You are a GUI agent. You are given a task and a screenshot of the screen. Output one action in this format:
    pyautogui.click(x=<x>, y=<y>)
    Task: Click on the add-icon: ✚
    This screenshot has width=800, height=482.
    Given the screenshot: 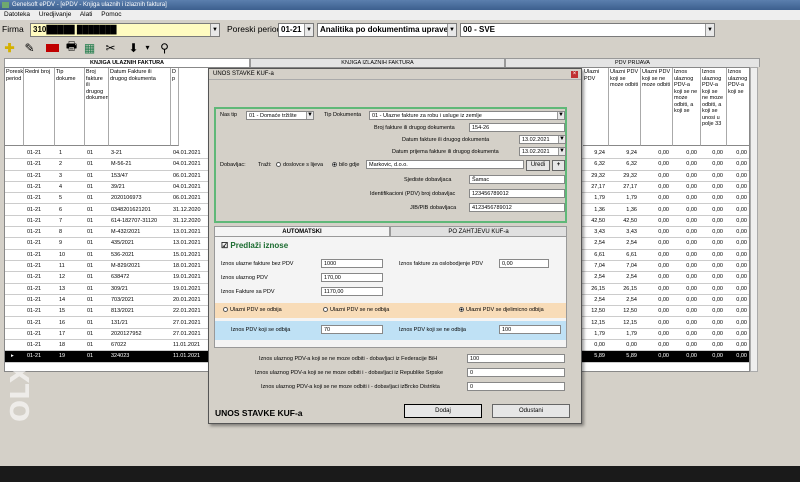 What is the action you would take?
    pyautogui.click(x=9, y=47)
    